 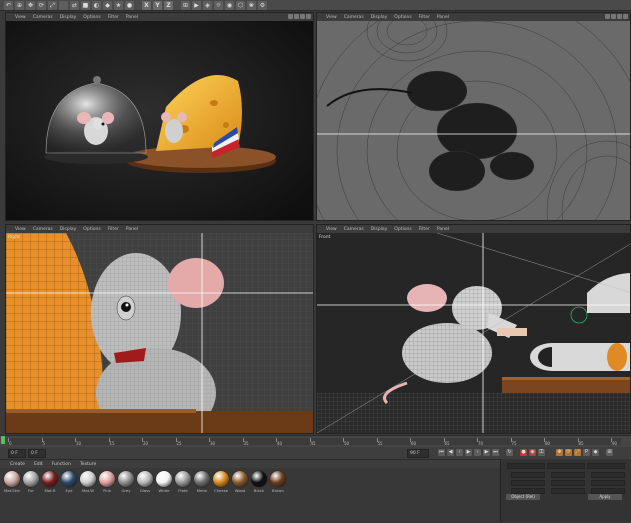 What do you see at coordinates (50, 482) in the screenshot?
I see `material-swatch: Mat.R` at bounding box center [50, 482].